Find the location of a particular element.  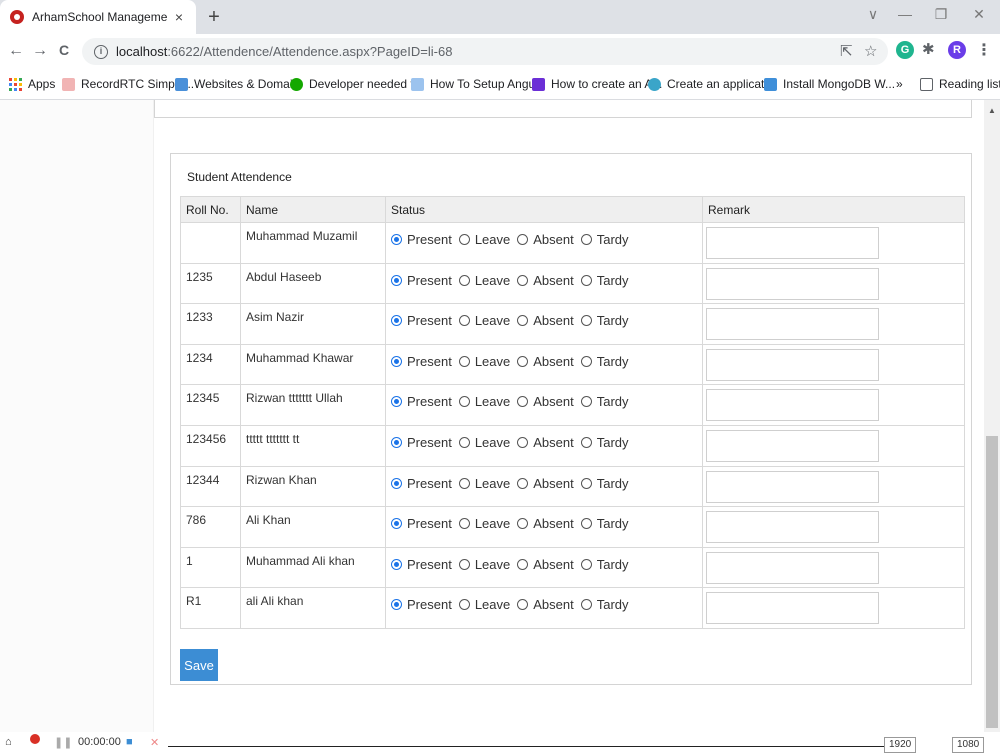

camera-icon: ■ is located at coordinates (129, 742).